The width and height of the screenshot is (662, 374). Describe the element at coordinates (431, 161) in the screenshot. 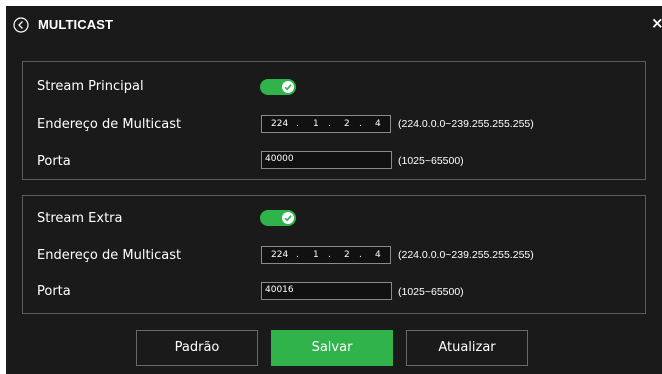

I see `main-port-range: (1025~65500)` at that location.